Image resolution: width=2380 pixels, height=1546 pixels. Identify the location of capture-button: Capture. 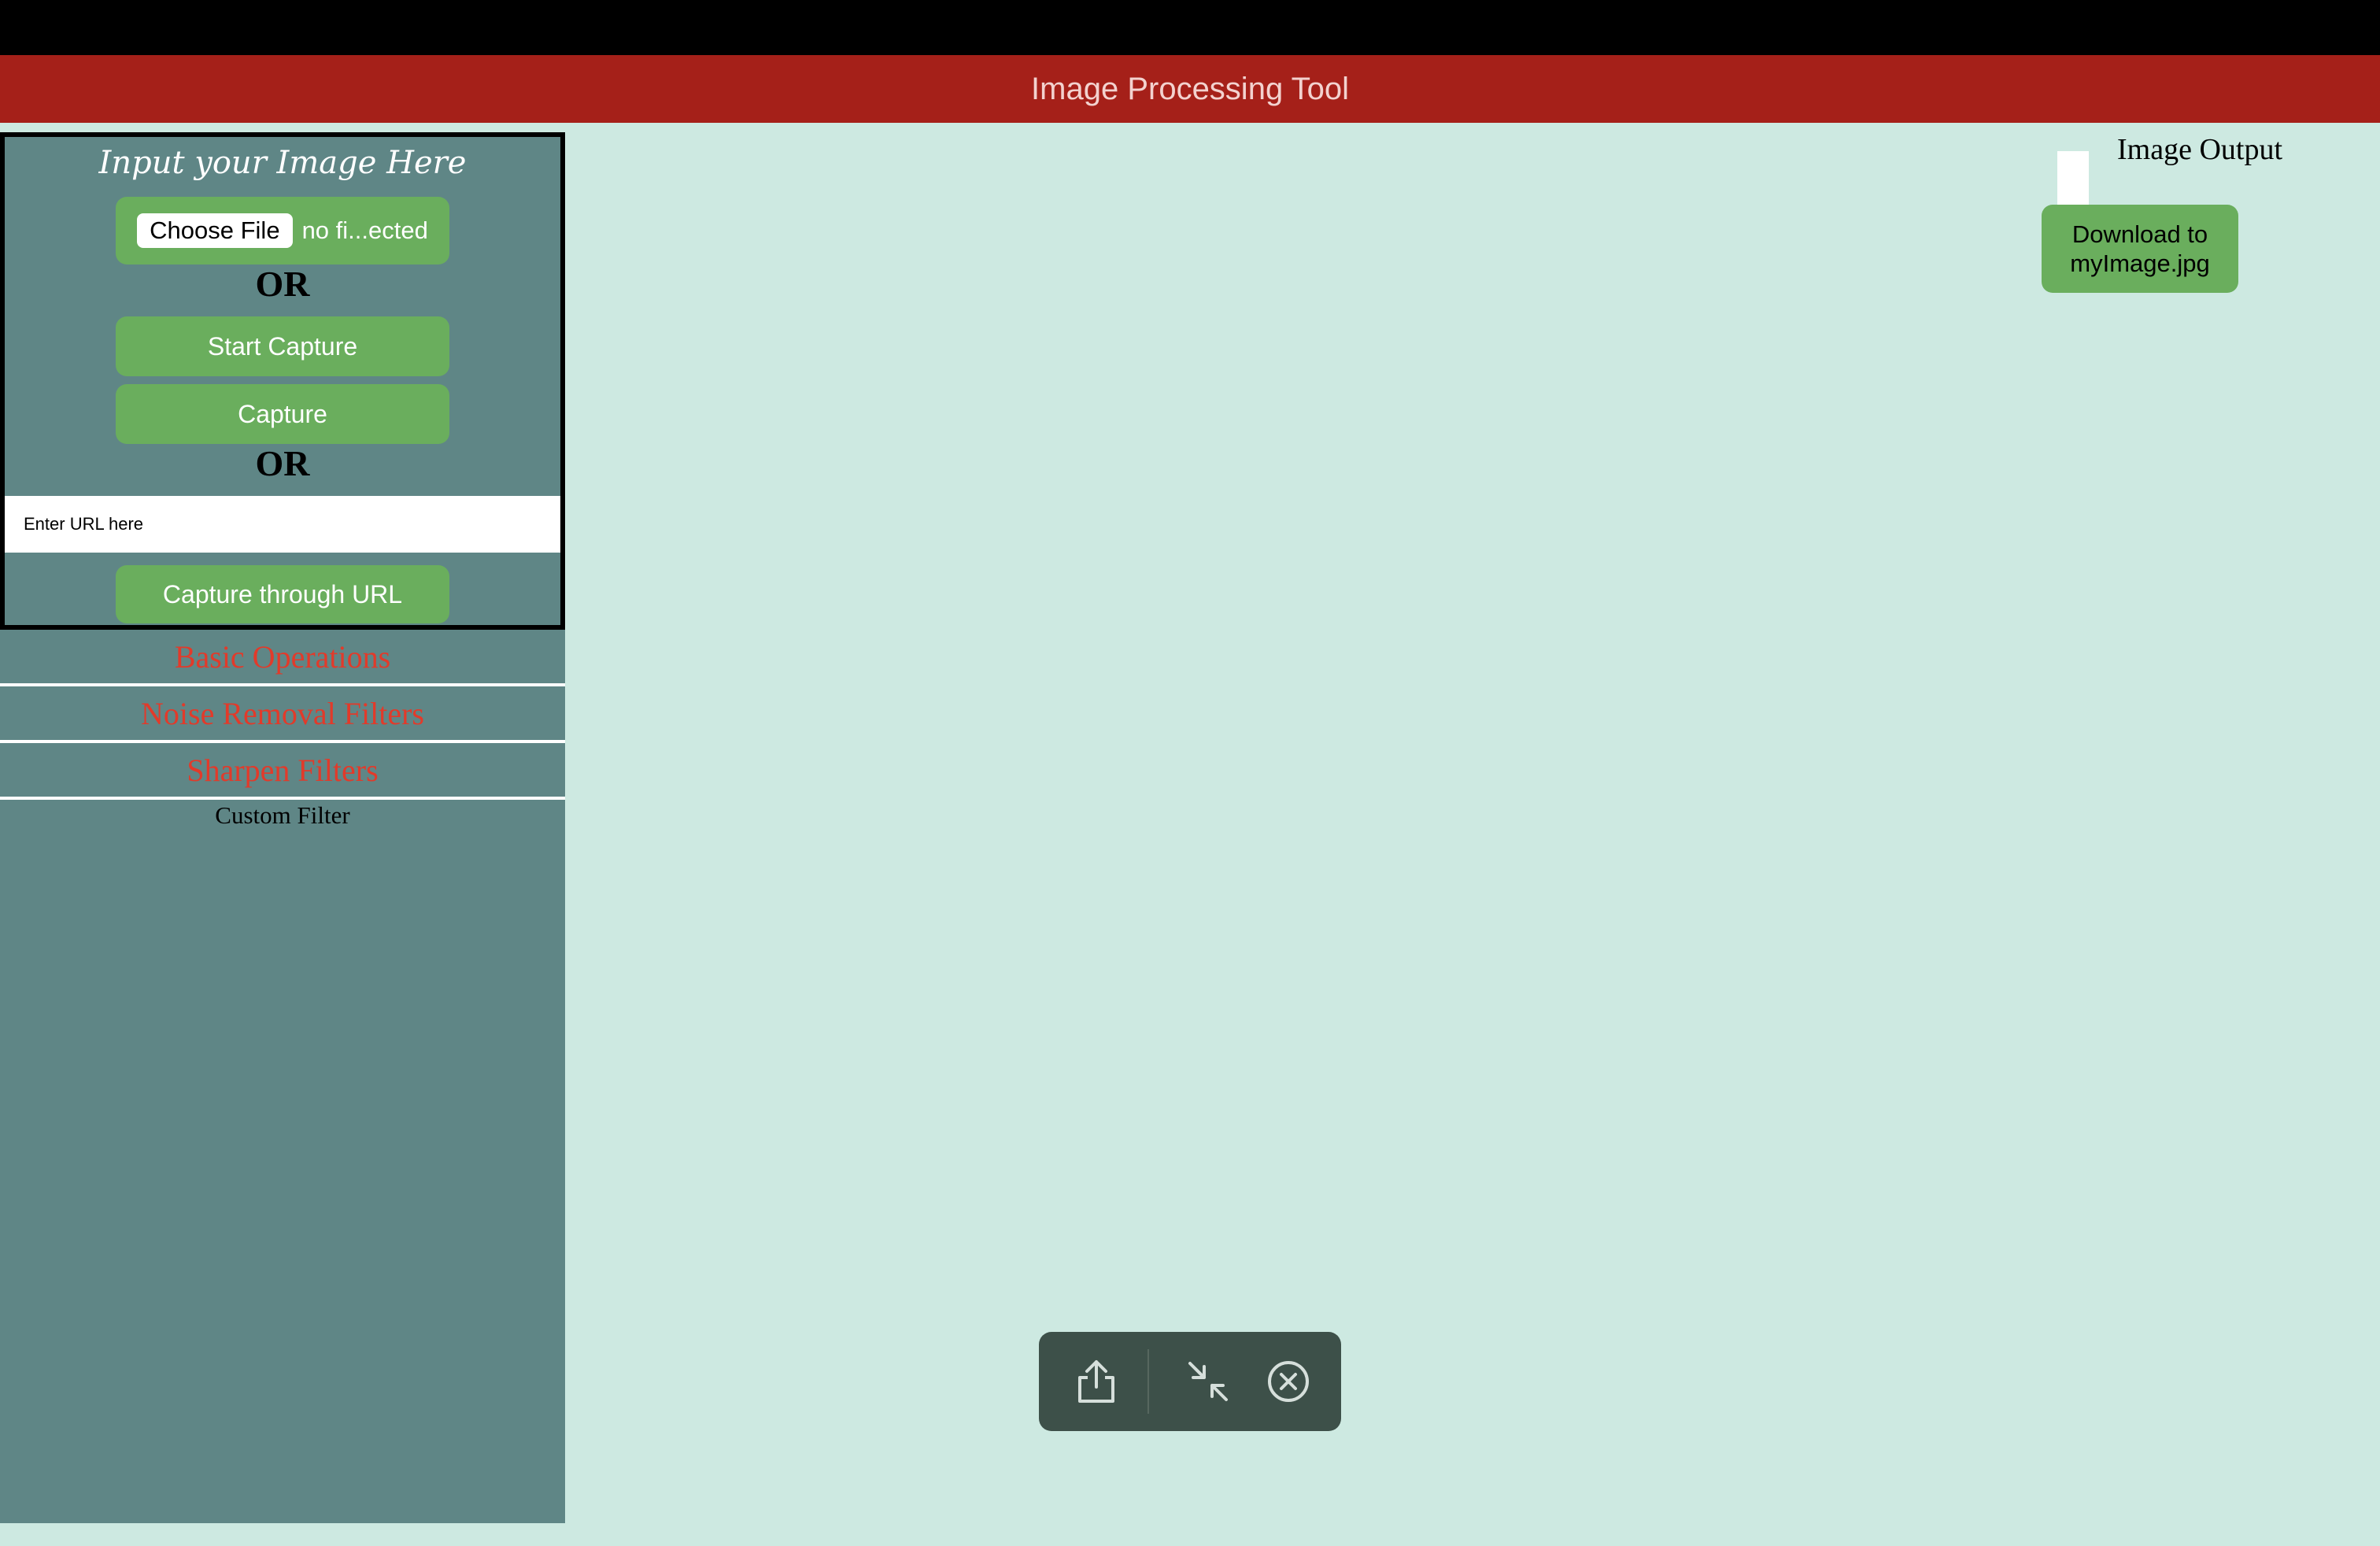
(282, 414).